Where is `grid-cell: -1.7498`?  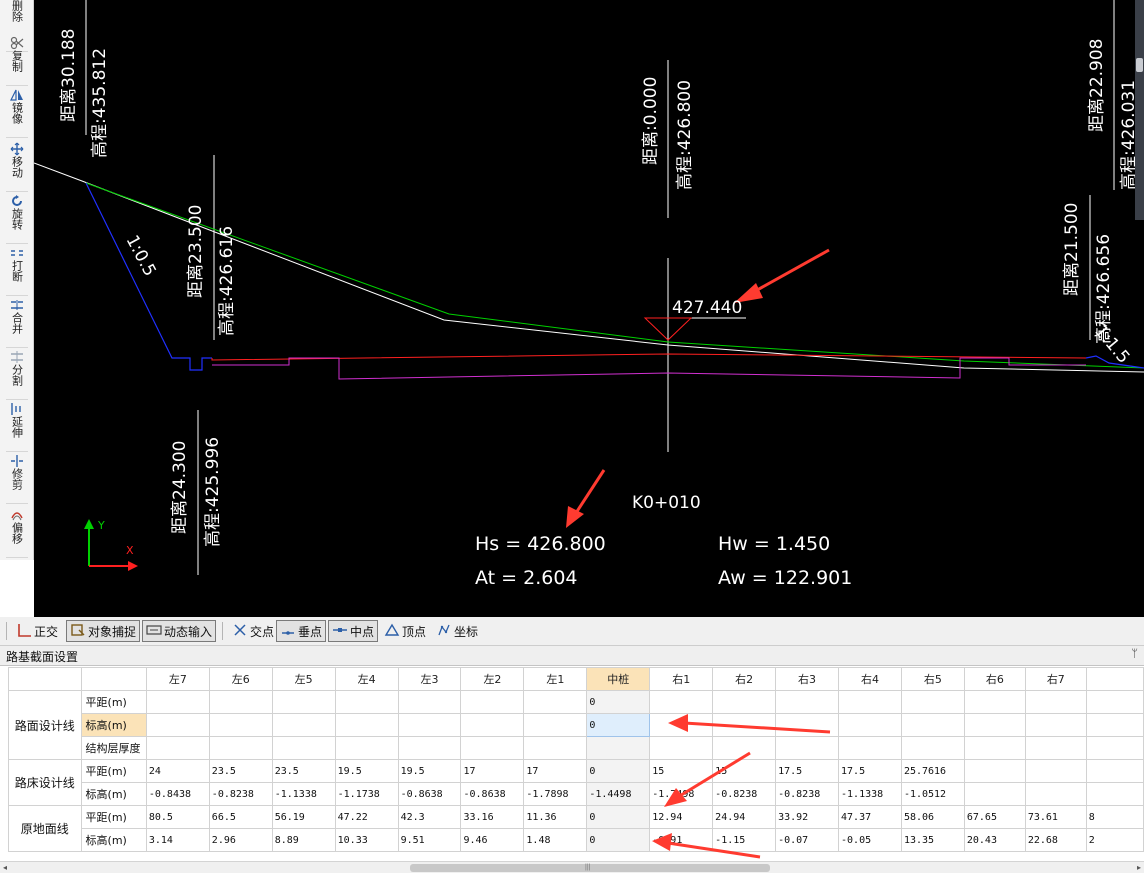
grid-cell: -1.7498 is located at coordinates (681, 794).